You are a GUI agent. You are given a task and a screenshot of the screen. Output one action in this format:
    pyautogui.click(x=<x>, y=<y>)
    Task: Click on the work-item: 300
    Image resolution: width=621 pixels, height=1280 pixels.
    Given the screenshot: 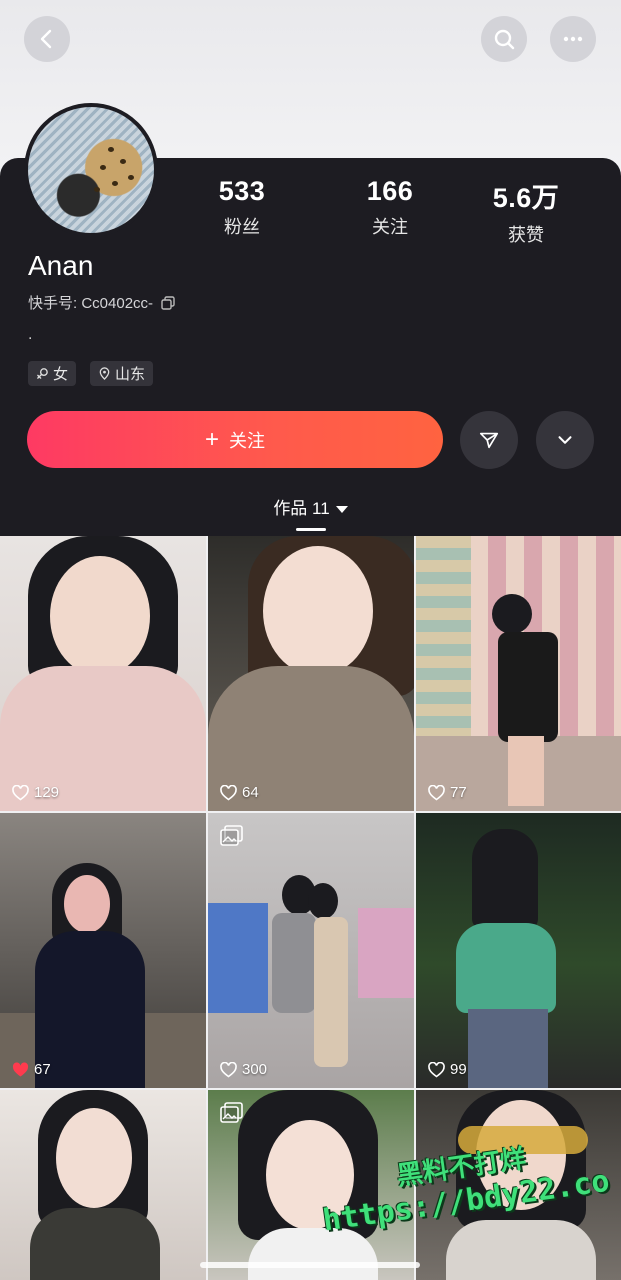 What is the action you would take?
    pyautogui.click(x=311, y=950)
    